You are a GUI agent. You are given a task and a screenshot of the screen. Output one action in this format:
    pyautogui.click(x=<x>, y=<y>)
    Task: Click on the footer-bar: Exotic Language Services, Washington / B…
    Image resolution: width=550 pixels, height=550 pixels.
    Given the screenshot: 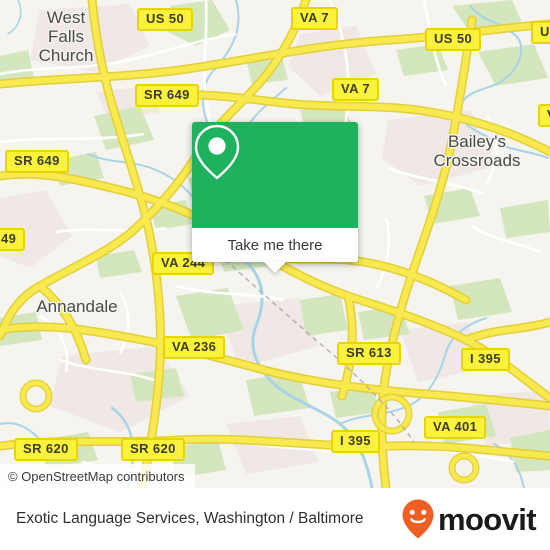 What is the action you would take?
    pyautogui.click(x=275, y=519)
    